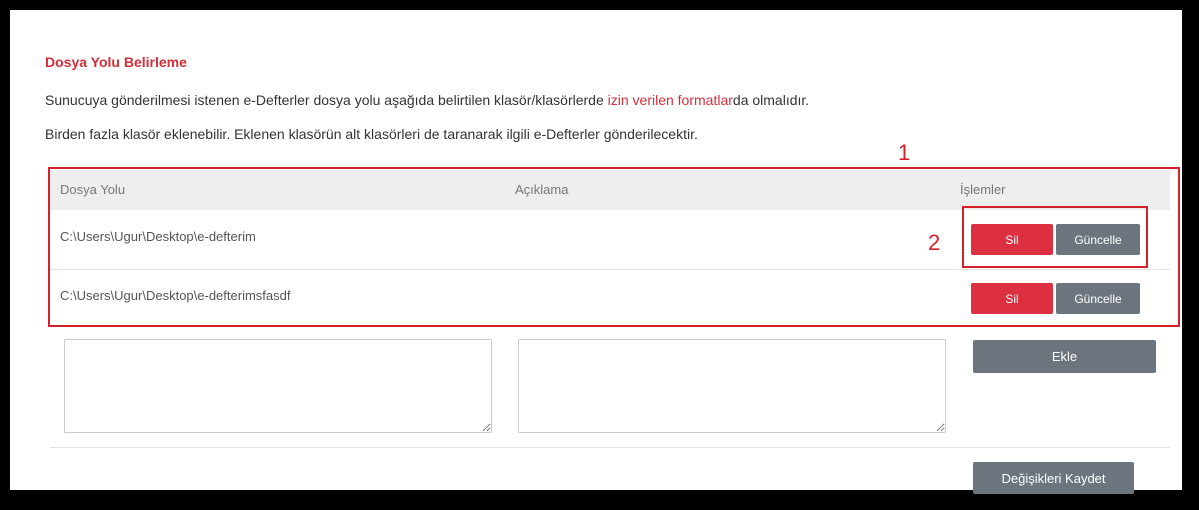  What do you see at coordinates (1064, 356) in the screenshot?
I see `add-button: Ekle` at bounding box center [1064, 356].